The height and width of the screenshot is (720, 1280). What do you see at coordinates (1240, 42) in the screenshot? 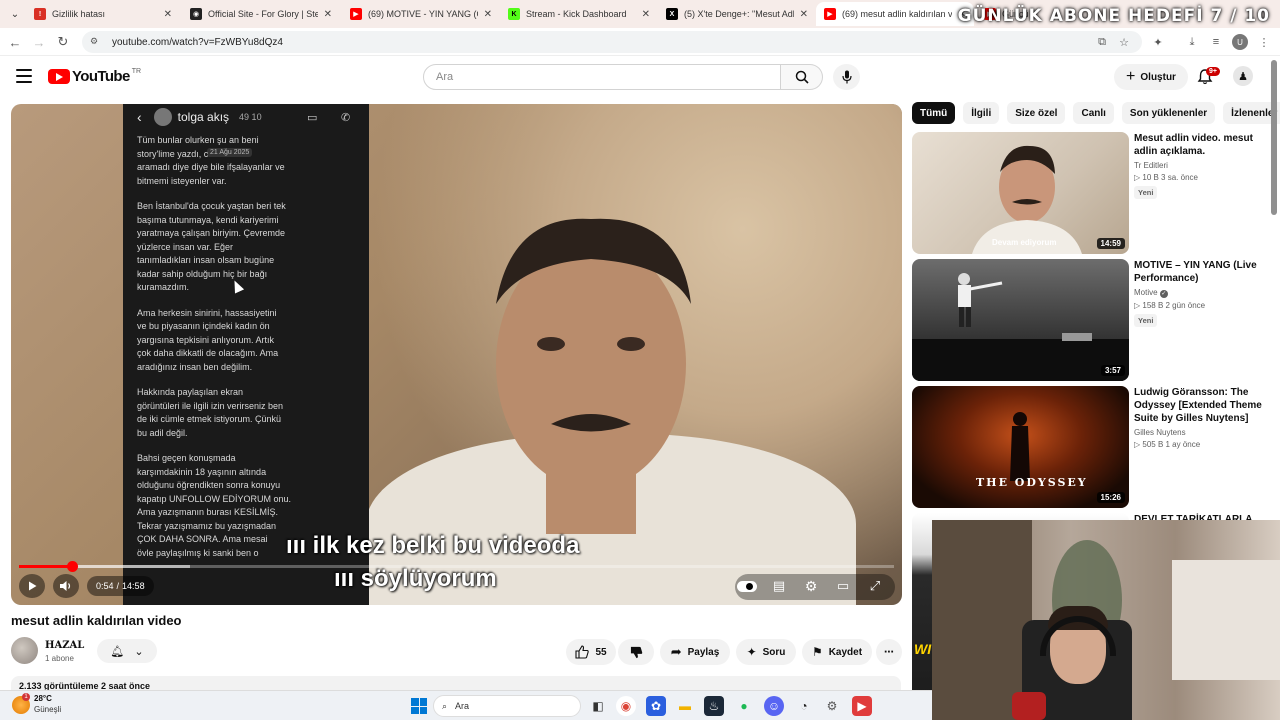
I see `profile-avatar: U` at bounding box center [1240, 42].